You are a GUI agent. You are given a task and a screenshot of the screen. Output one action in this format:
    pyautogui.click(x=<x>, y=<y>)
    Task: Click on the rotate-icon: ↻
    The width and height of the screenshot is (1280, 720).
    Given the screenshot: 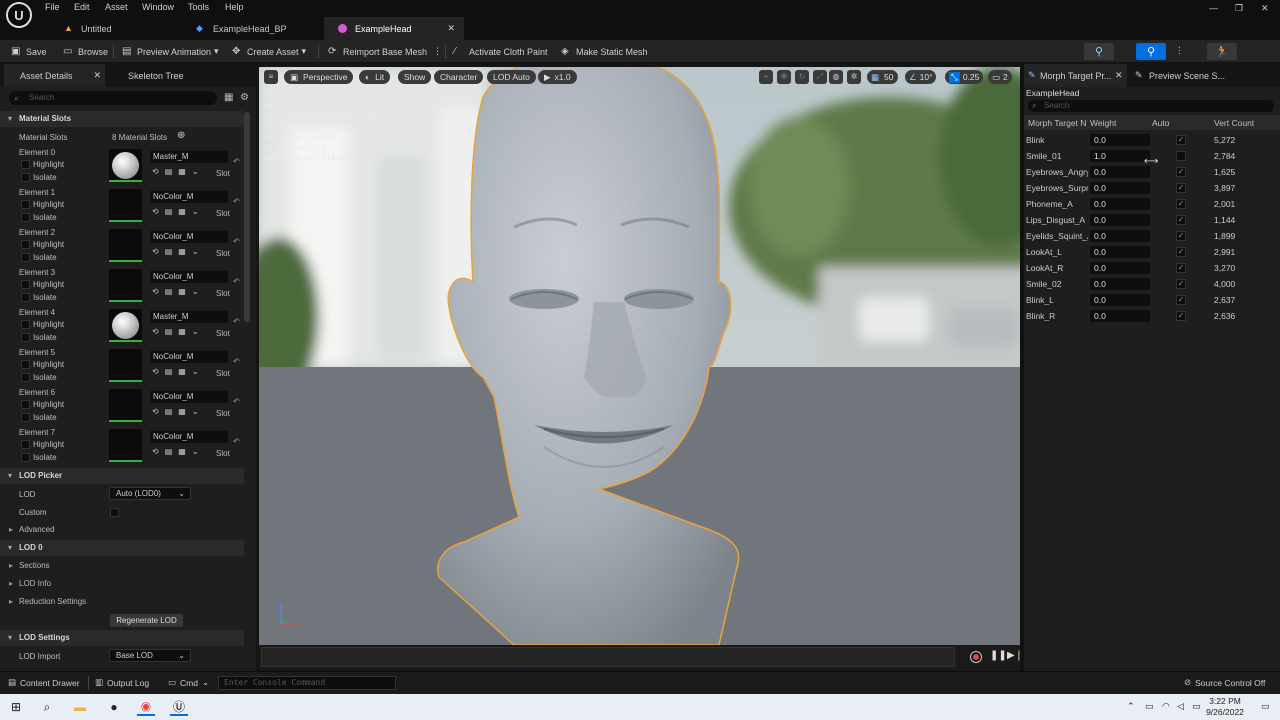 What is the action you would take?
    pyautogui.click(x=802, y=77)
    